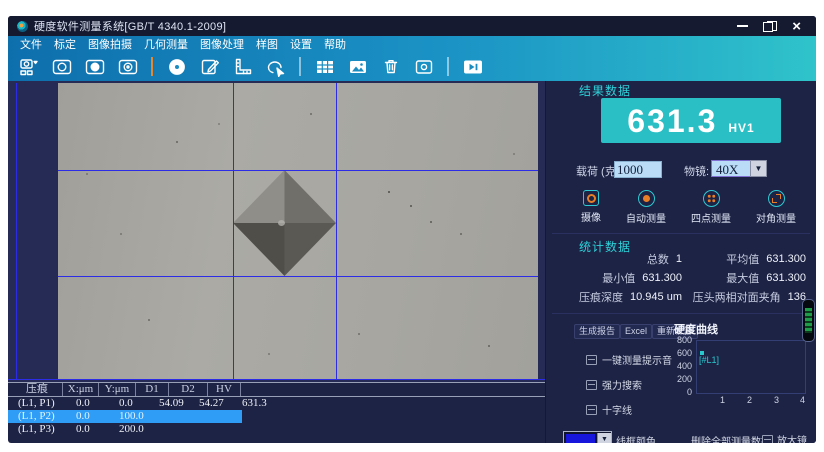  What do you see at coordinates (605, 91) in the screenshot?
I see `result-section-title: 结果数据` at bounding box center [605, 91].